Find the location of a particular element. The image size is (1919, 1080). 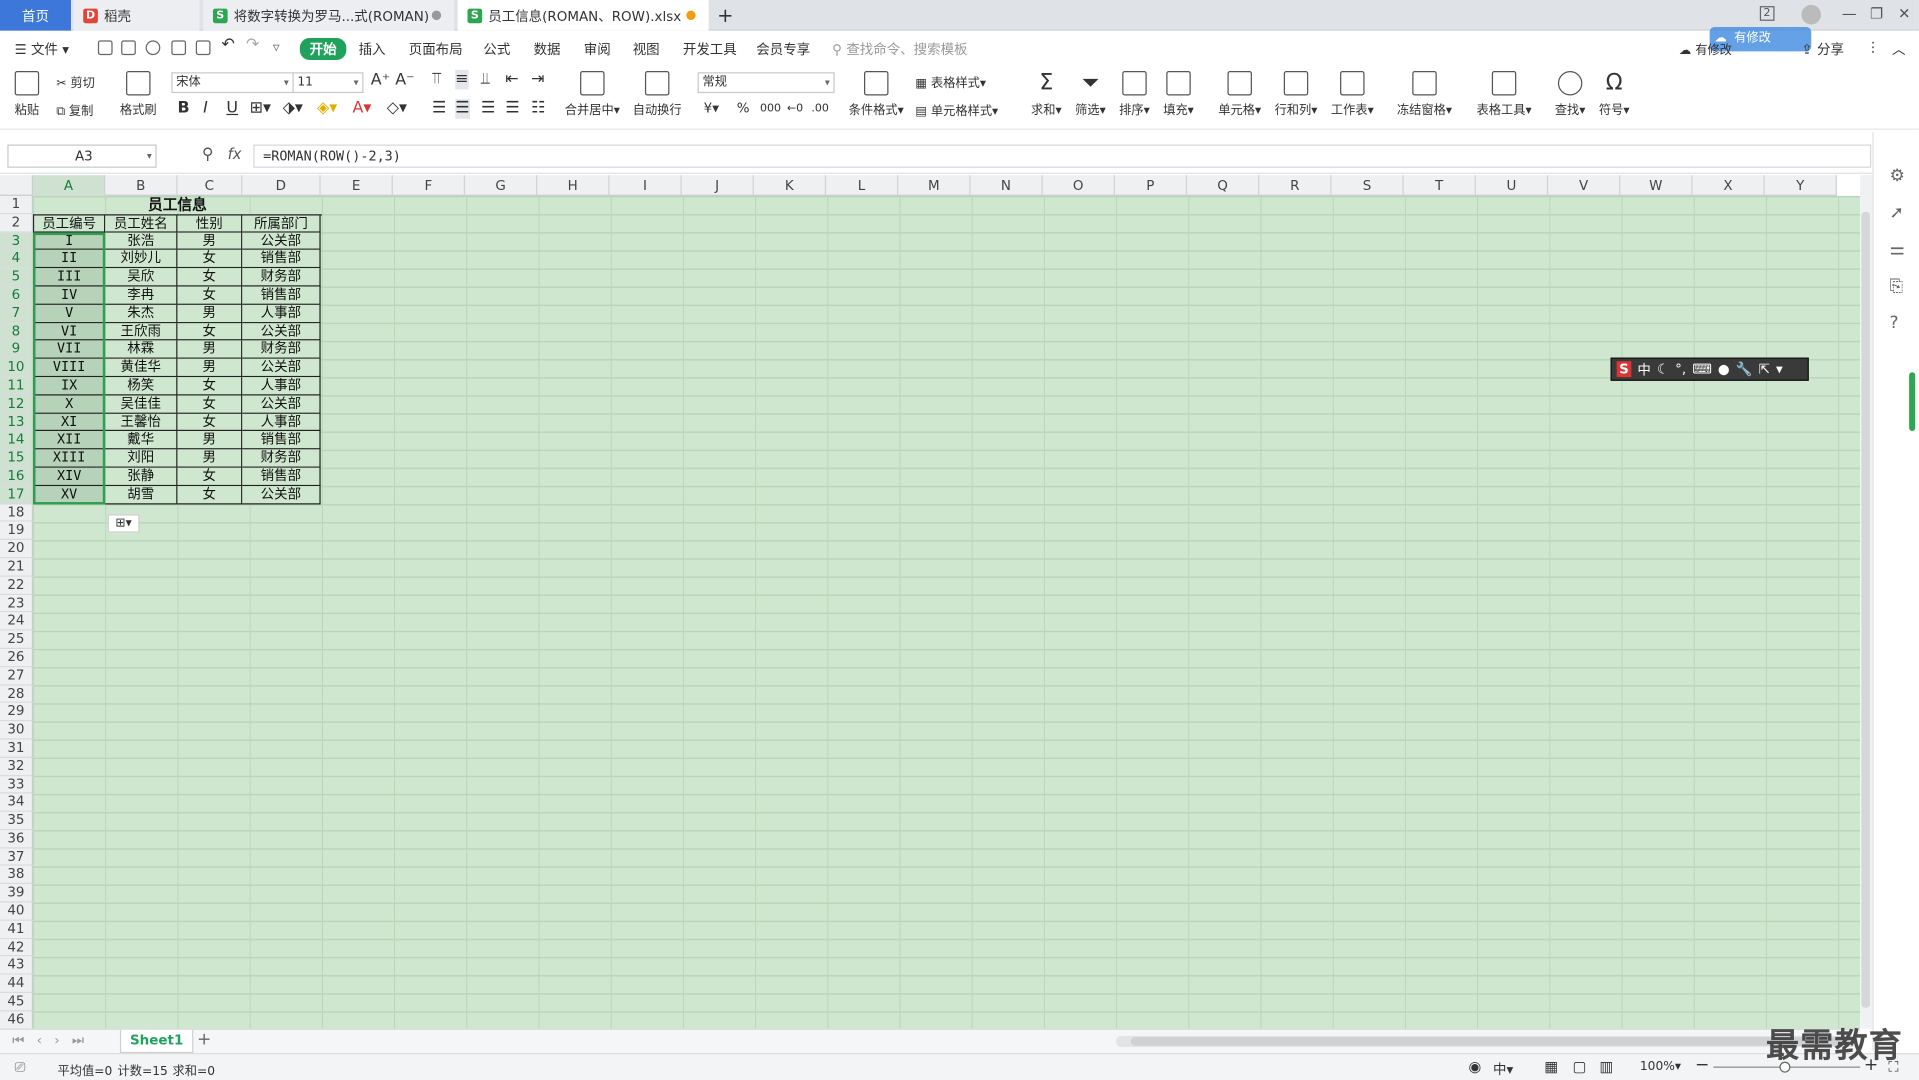

cell-id: IV is located at coordinates (70, 295).